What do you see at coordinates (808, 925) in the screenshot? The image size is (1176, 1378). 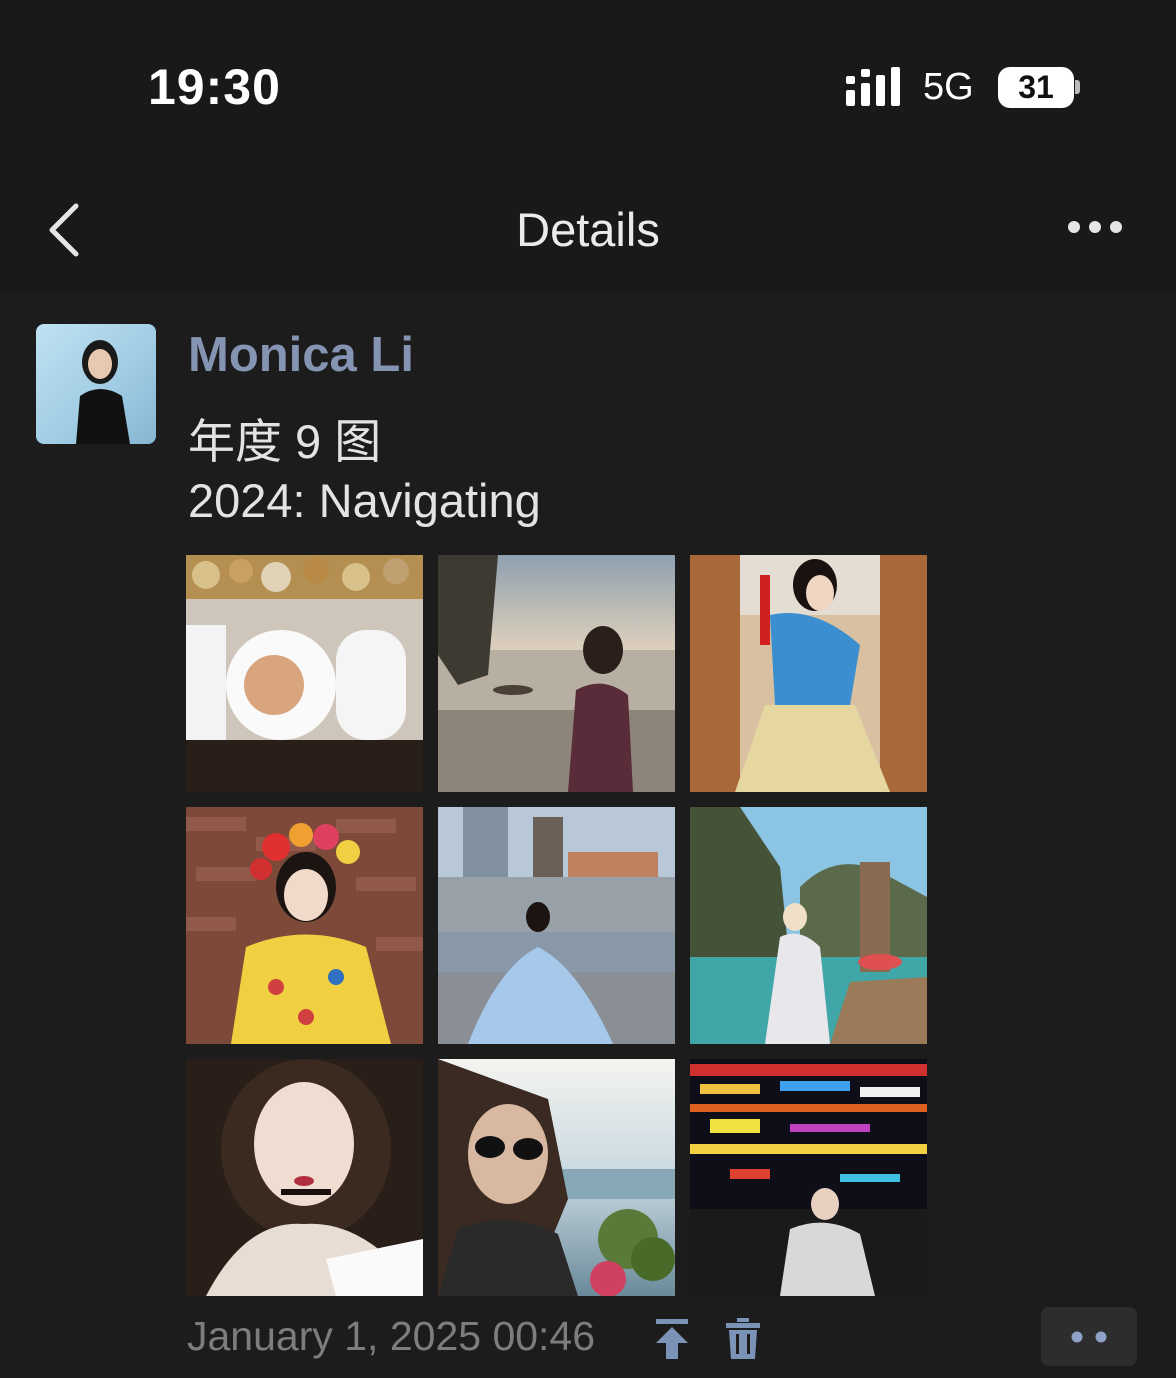 I see `photo-boat-bay` at bounding box center [808, 925].